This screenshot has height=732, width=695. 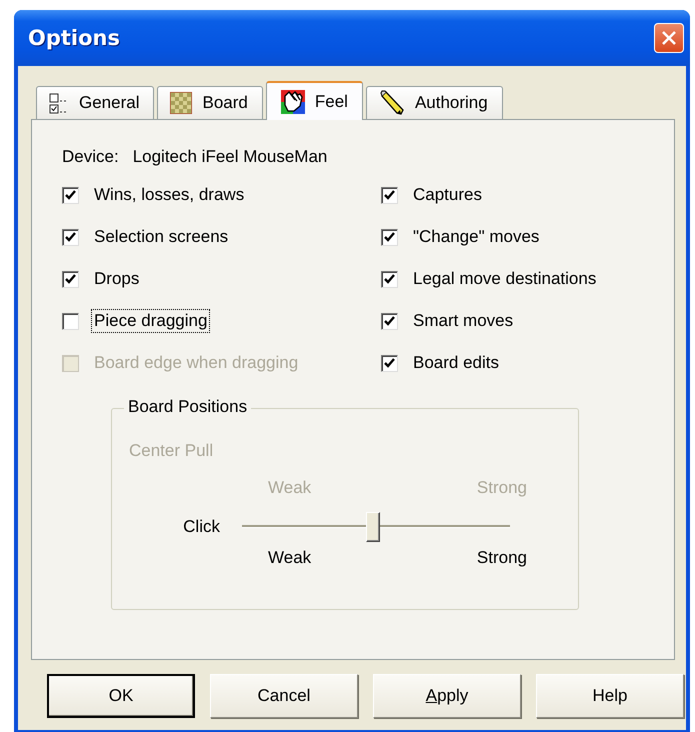 What do you see at coordinates (210, 102) in the screenshot?
I see `tab: Board` at bounding box center [210, 102].